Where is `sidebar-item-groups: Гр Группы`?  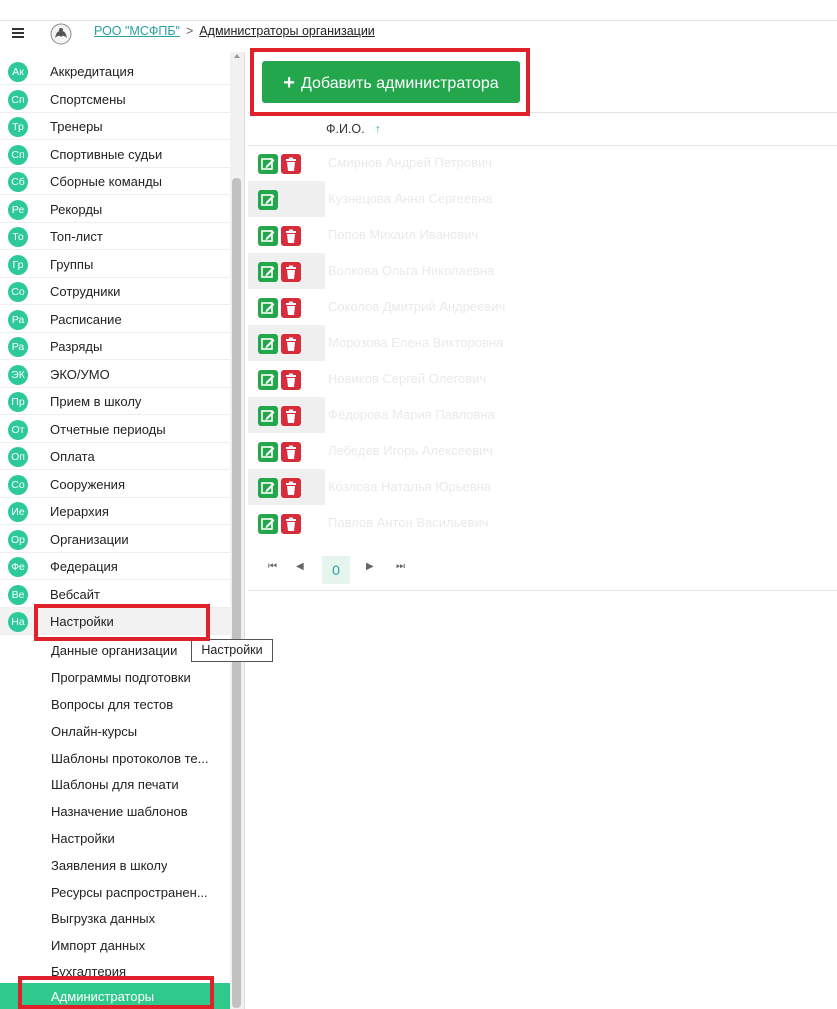 sidebar-item-groups: Гр Группы is located at coordinates (115, 264).